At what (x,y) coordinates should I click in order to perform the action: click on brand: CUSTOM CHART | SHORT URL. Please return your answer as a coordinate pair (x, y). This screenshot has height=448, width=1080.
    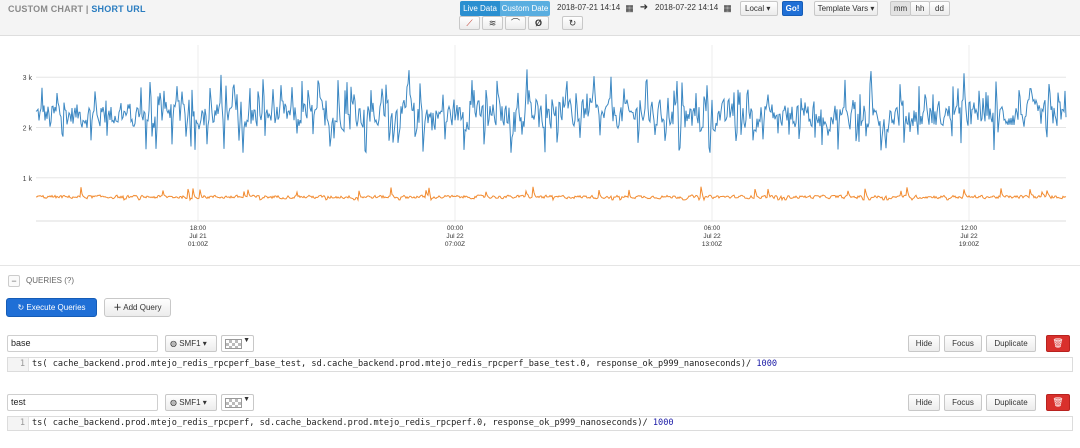
    Looking at the image, I should click on (77, 9).